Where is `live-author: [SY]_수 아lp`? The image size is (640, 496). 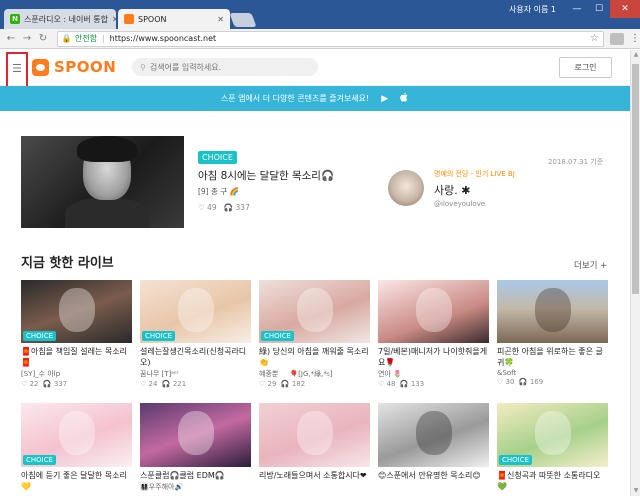
live-author: [SY]_수 아lp is located at coordinates (76, 374).